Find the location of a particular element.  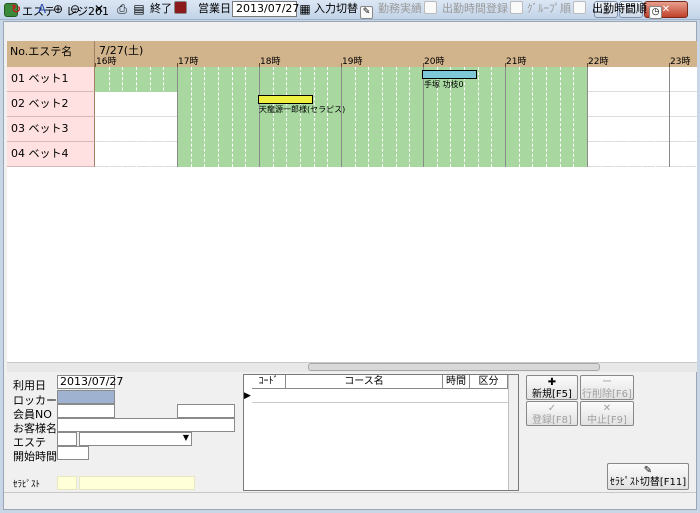

therapist-name-field is located at coordinates (137, 483).